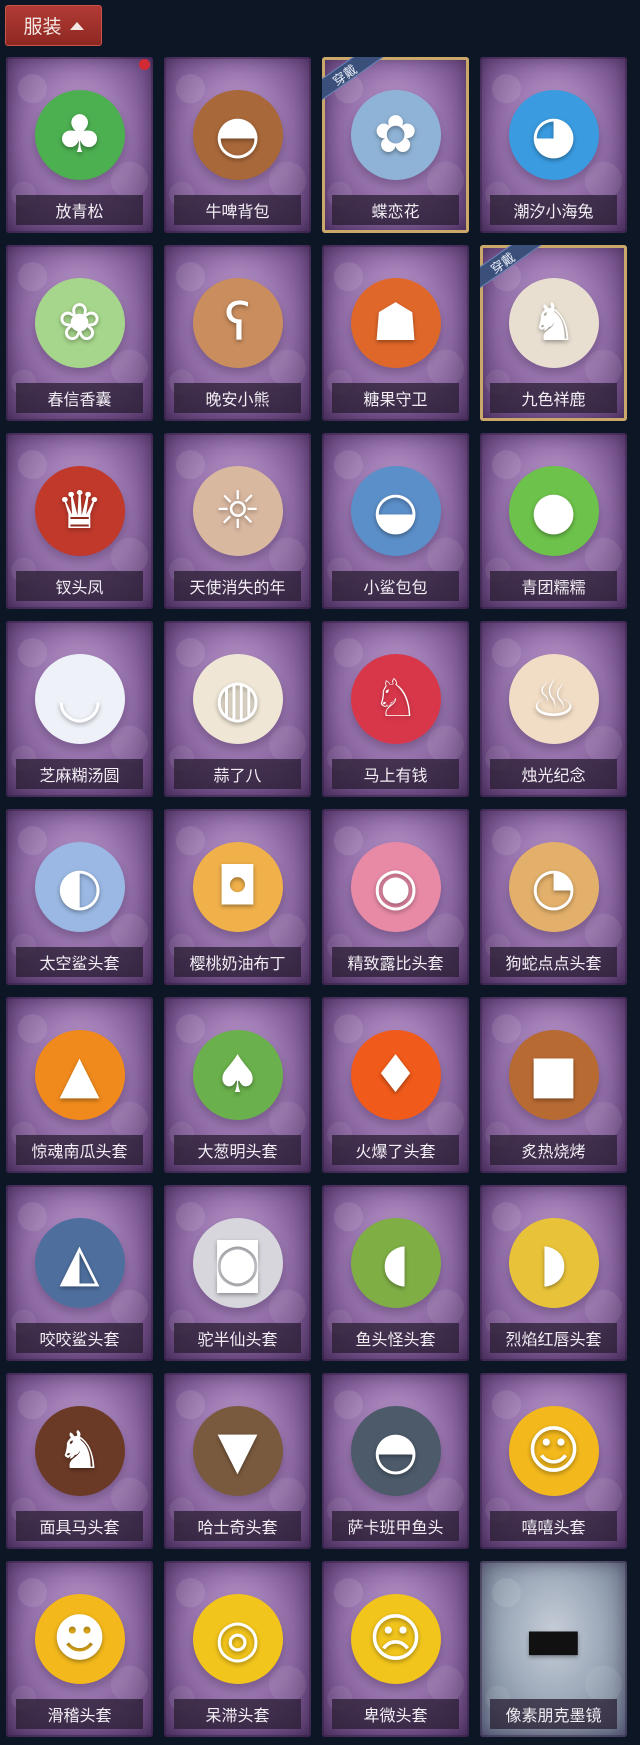  Describe the element at coordinates (553, 774) in the screenshot. I see `item-name: 烛光纪念` at that location.